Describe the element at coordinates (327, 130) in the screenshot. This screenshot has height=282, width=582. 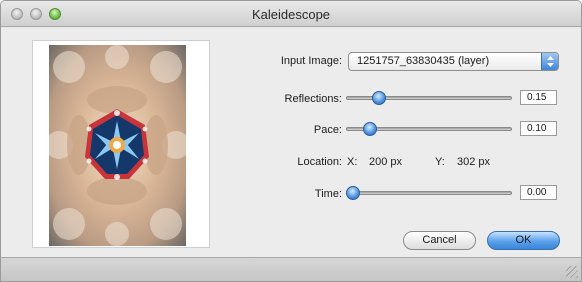
I see `pace-label: Pace:` at that location.